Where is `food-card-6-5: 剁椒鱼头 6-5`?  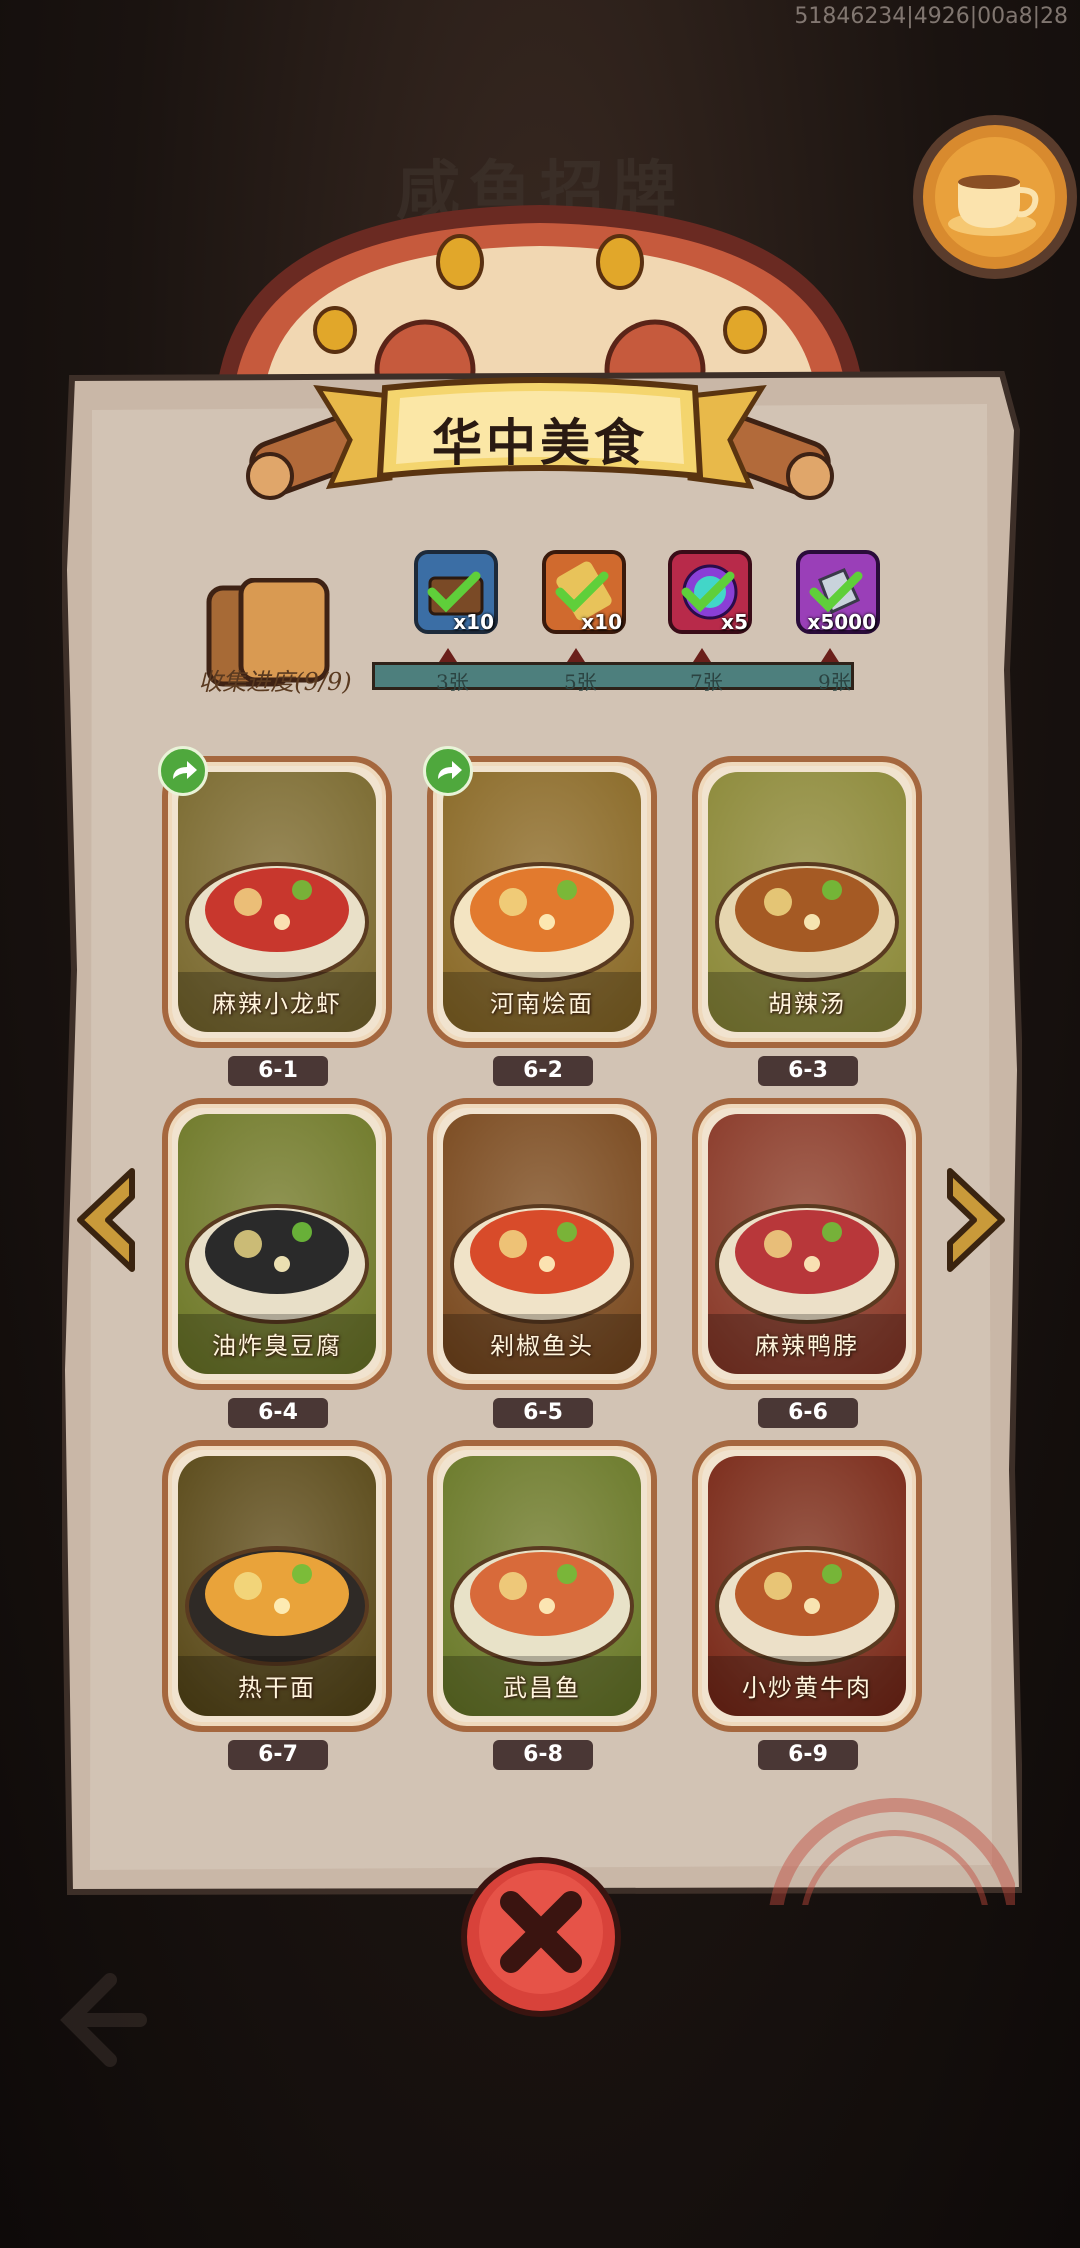
food-card-6-5: 剁椒鱼头 6-5 is located at coordinates (542, 1263).